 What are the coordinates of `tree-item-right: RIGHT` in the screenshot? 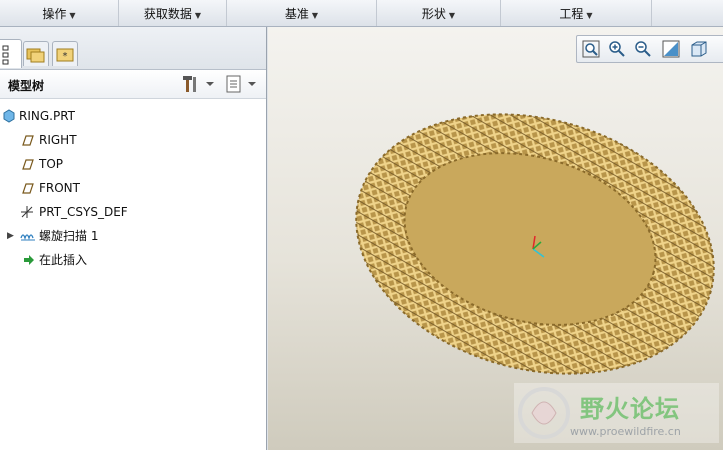 It's located at (133, 140).